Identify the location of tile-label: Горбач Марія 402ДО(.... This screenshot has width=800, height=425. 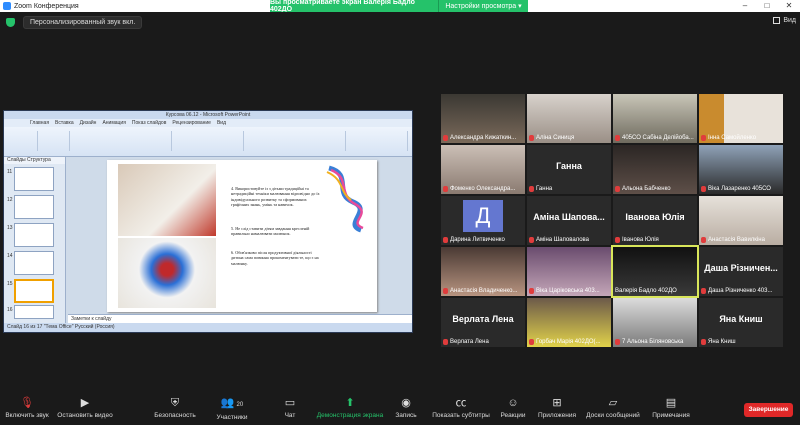
(565, 342).